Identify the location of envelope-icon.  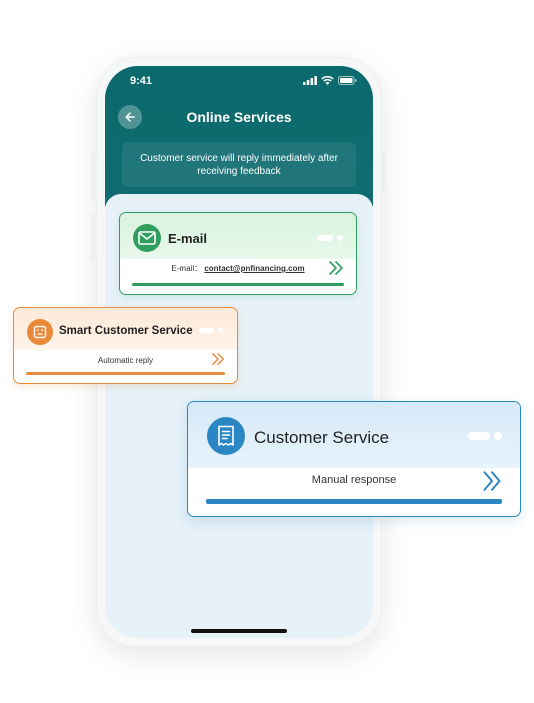
(147, 238).